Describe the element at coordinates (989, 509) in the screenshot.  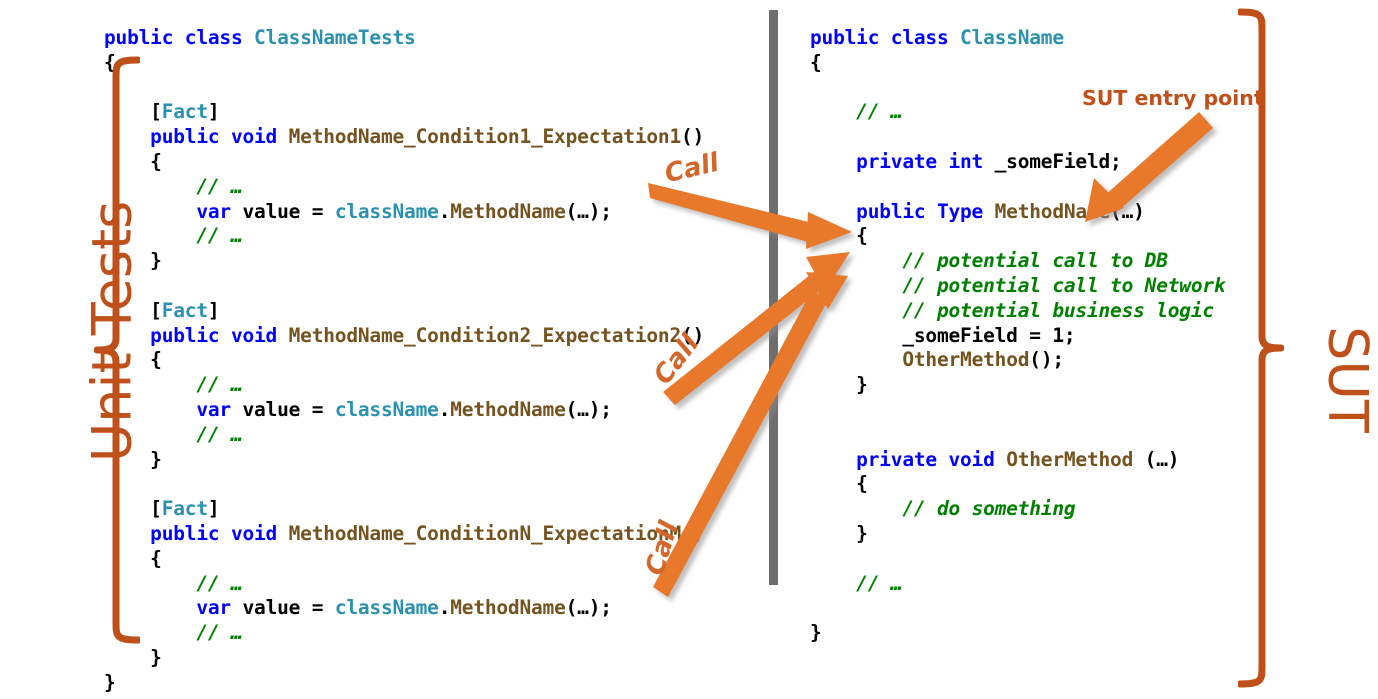
I see `code-token: // do something` at that location.